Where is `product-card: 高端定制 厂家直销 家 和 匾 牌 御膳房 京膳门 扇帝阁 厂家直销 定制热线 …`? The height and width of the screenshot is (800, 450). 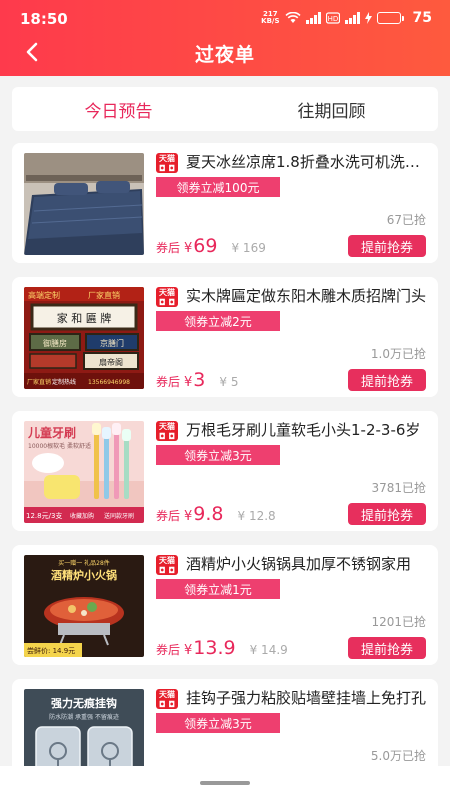 product-card: 高端定制 厂家直销 家 和 匾 牌 御膳房 京膳门 扇帝阁 厂家直销 定制热线 … is located at coordinates (225, 337).